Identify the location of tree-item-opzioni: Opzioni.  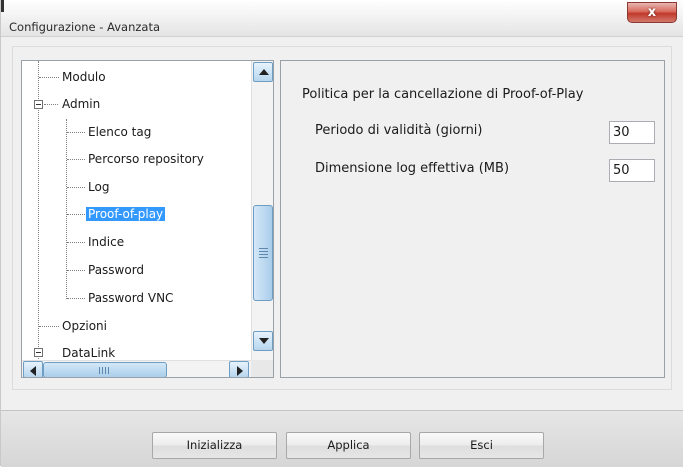
(84, 326).